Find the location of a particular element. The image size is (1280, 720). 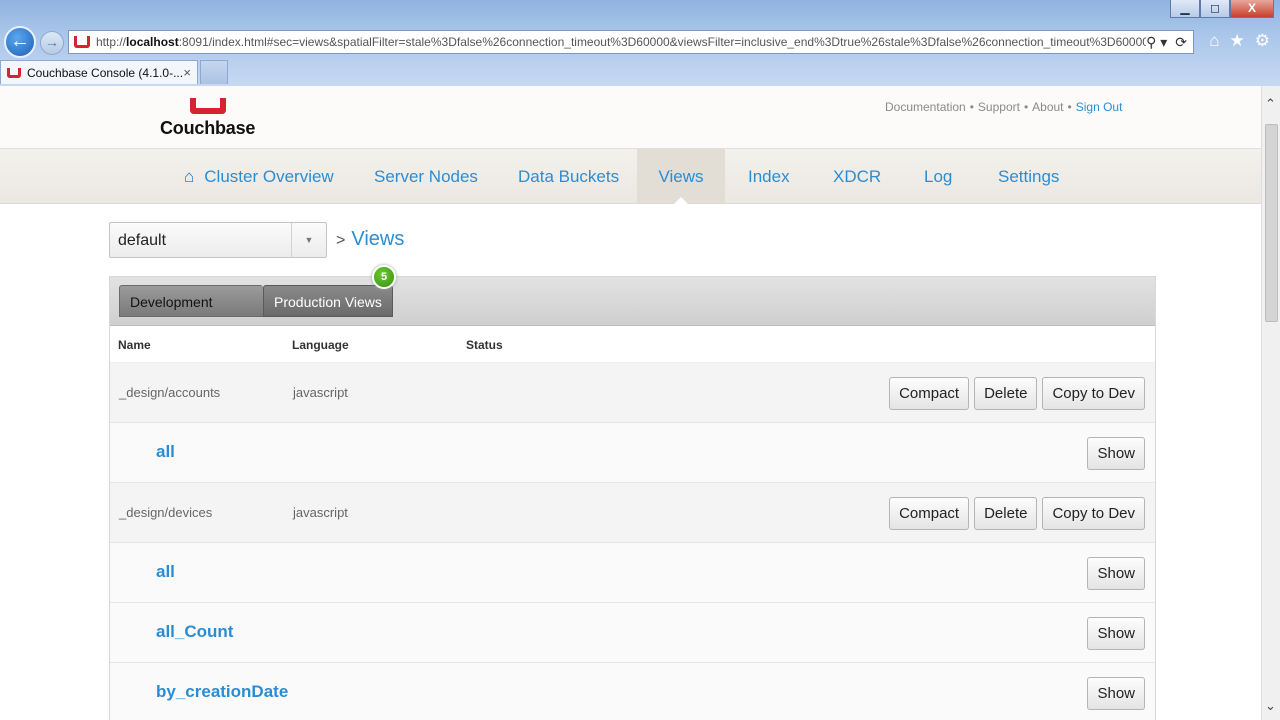

tab-development-views: Development Views is located at coordinates (191, 313).